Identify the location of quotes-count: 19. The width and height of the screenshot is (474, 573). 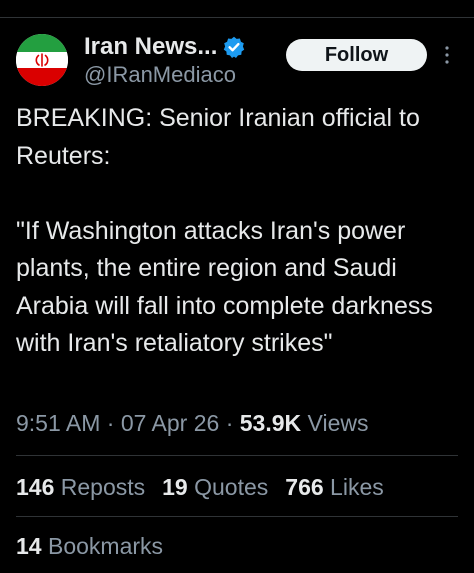
(175, 487).